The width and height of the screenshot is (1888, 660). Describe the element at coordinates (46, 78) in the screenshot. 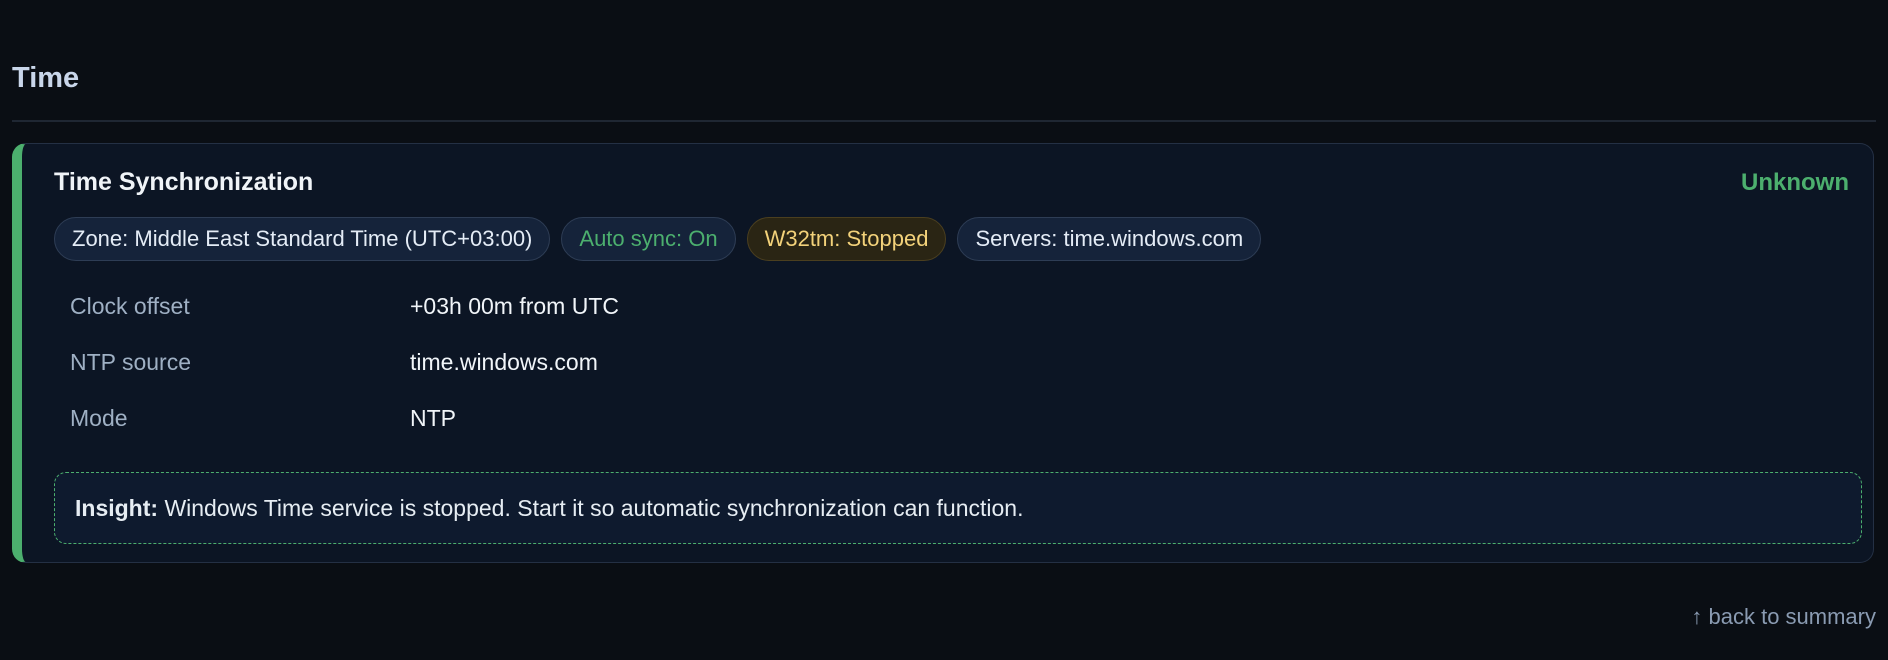

I see `section-title: Time` at that location.